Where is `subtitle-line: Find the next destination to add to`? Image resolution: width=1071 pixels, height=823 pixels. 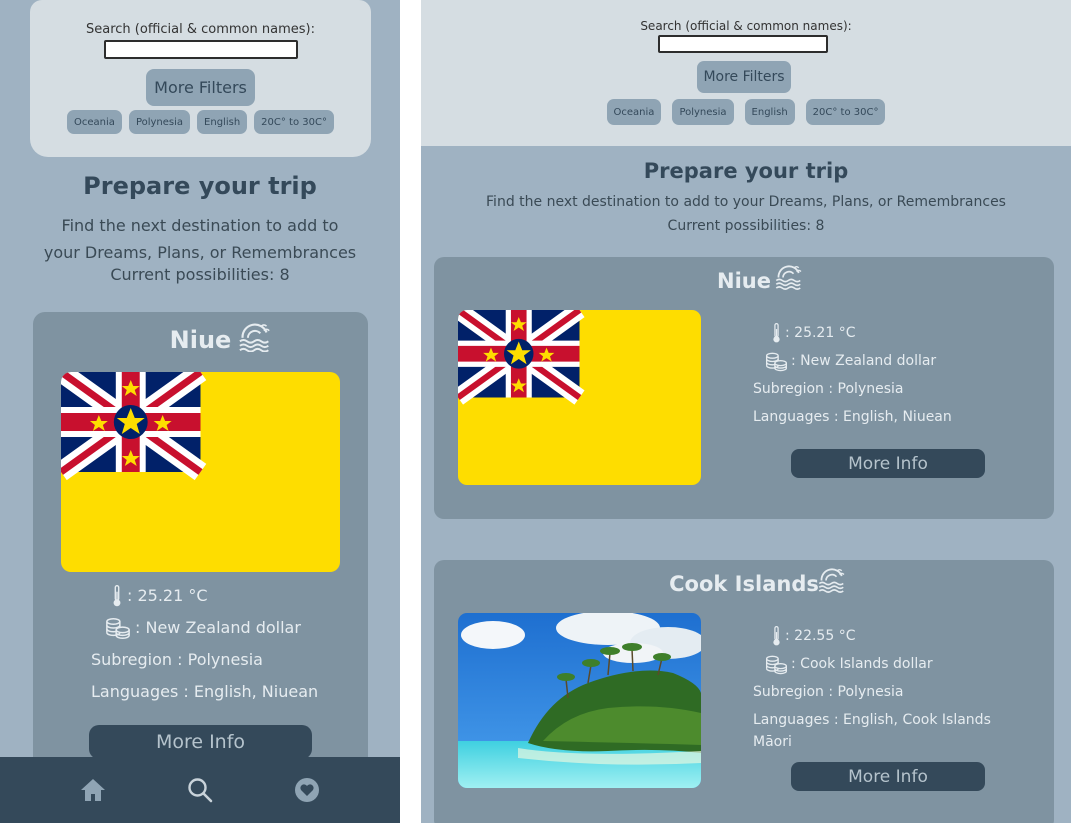
subtitle-line: Find the next destination to add to is located at coordinates (200, 225).